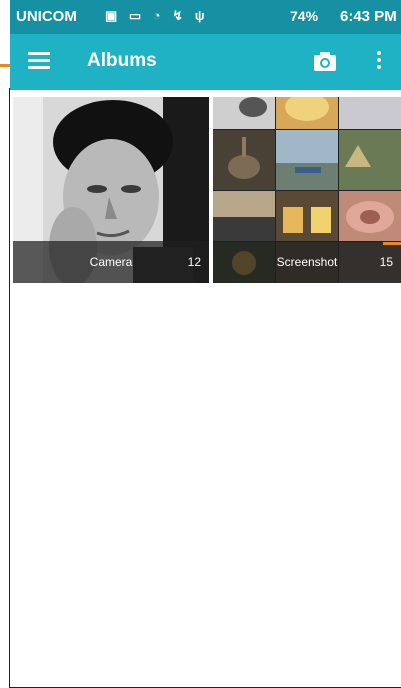 This screenshot has height=688, width=401. What do you see at coordinates (39, 61) in the screenshot?
I see `menu-icon` at bounding box center [39, 61].